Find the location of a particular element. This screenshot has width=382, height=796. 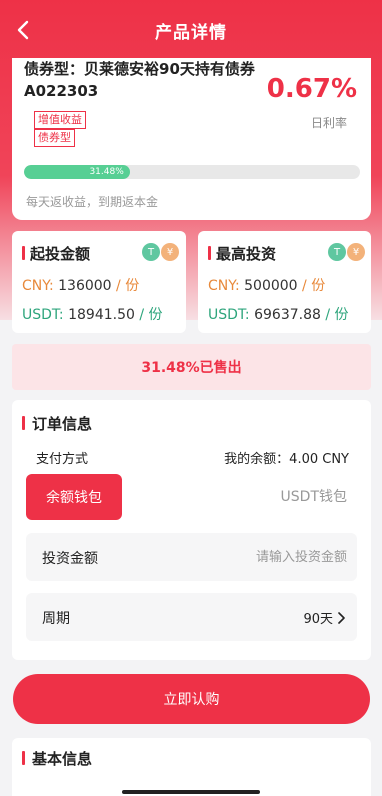

my-balance: 我的余额：4.00 CNY is located at coordinates (286, 459).